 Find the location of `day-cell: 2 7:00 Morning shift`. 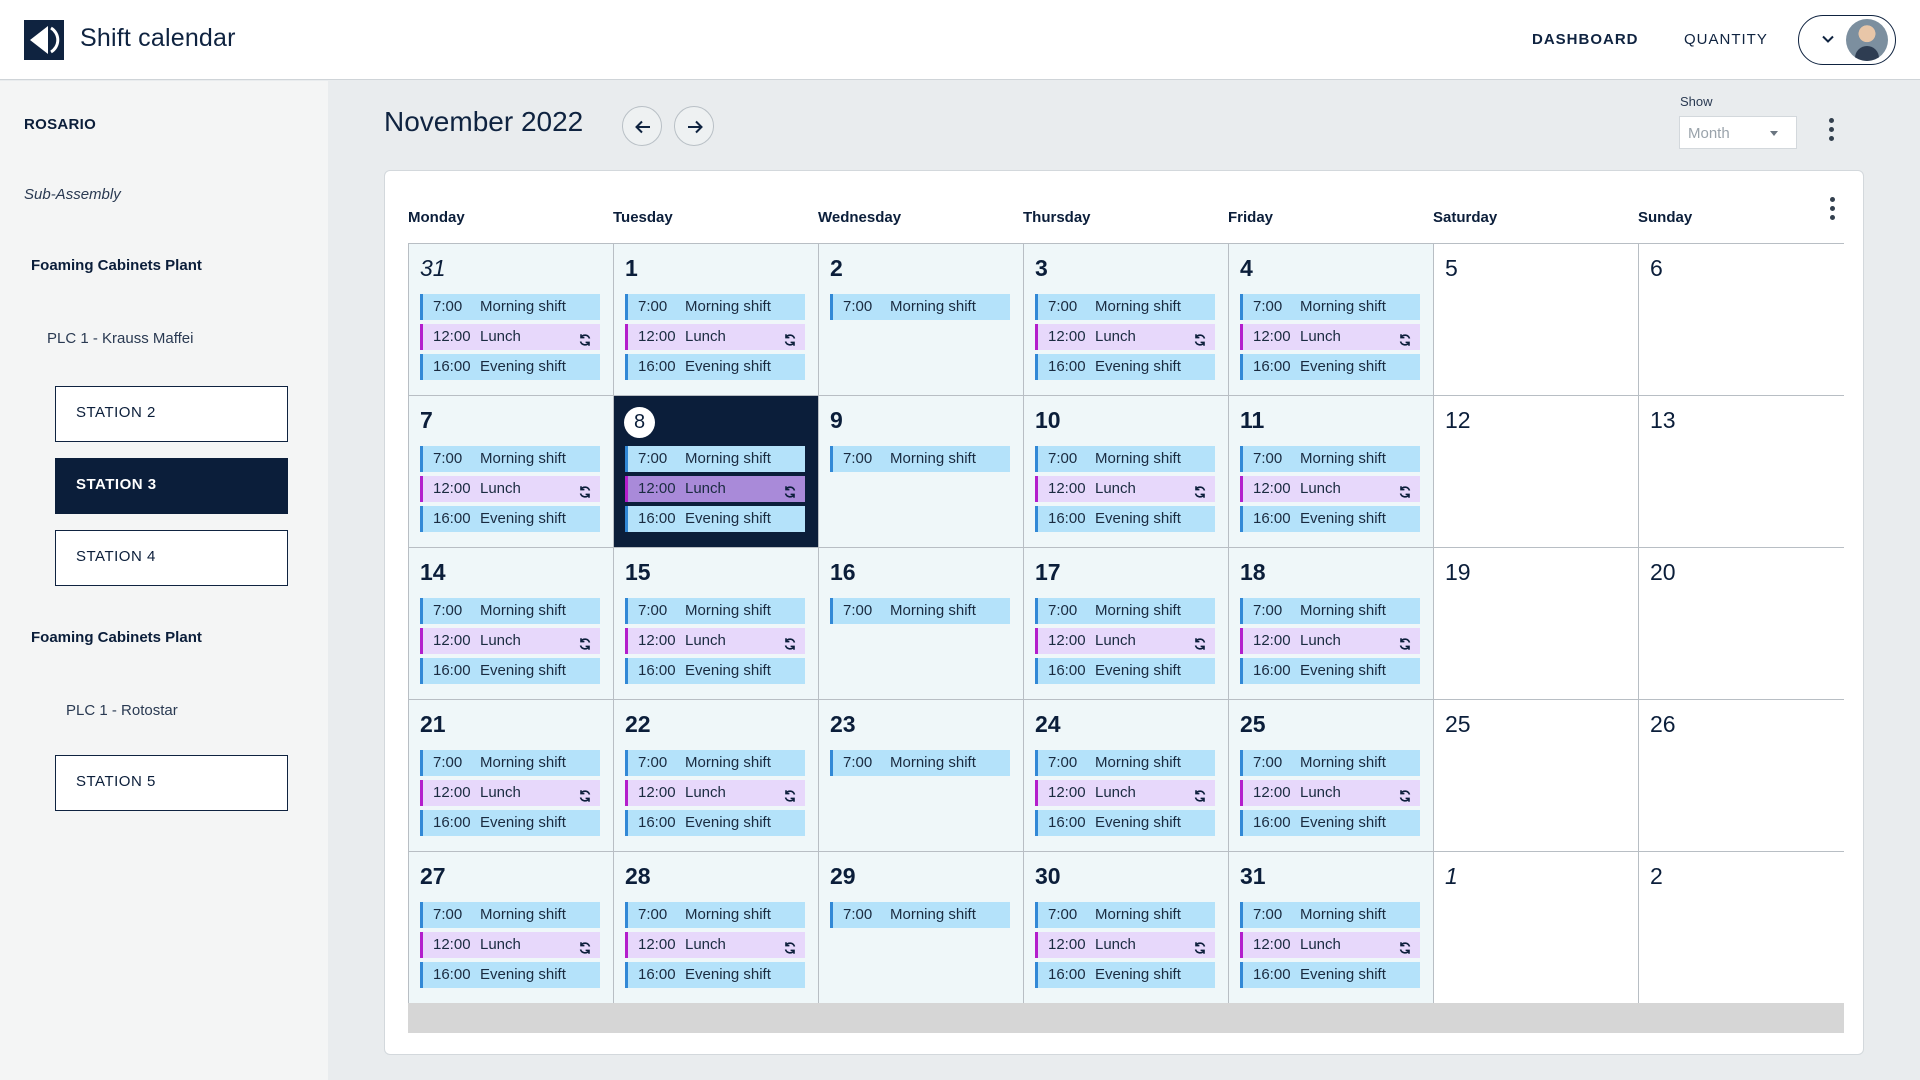

day-cell: 2 7:00 Morning shift is located at coordinates (921, 320).